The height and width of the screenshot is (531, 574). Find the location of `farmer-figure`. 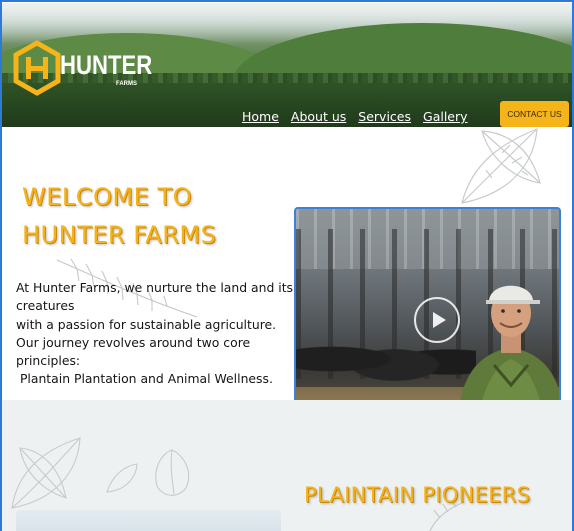

farmer-figure is located at coordinates (509, 342).